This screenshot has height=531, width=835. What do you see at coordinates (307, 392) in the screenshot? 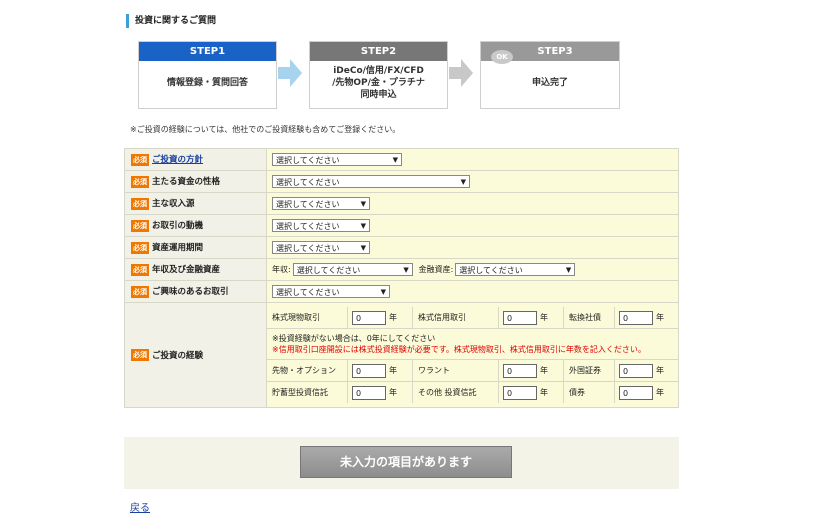
I see `exp-label: 貯蓄型投資信託` at bounding box center [307, 392].